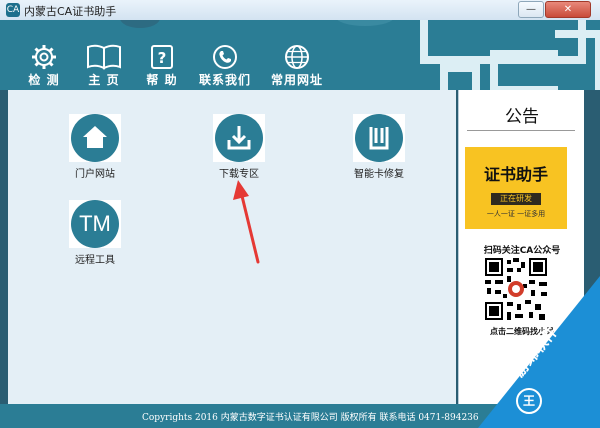 This screenshot has height=428, width=600. What do you see at coordinates (104, 80) in the screenshot?
I see `toolbar-label: 主 页` at bounding box center [104, 80].